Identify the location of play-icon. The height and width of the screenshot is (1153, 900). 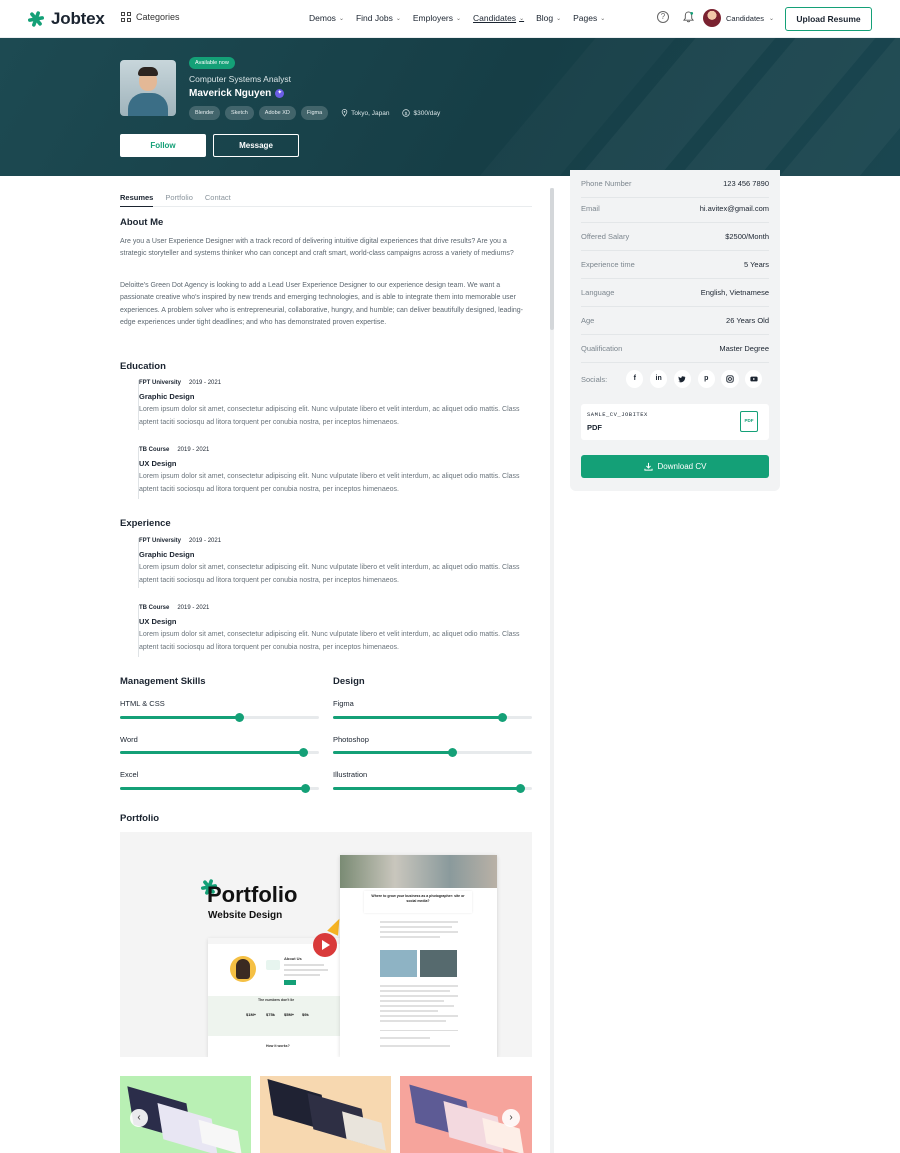
(325, 945).